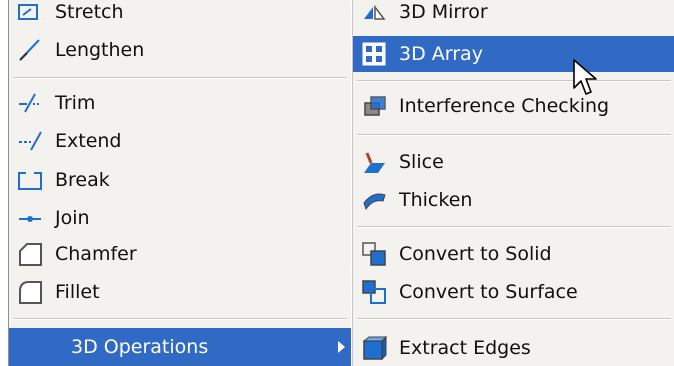  Describe the element at coordinates (443, 12) in the screenshot. I see `menu-item-label: 3D Mirror` at that location.